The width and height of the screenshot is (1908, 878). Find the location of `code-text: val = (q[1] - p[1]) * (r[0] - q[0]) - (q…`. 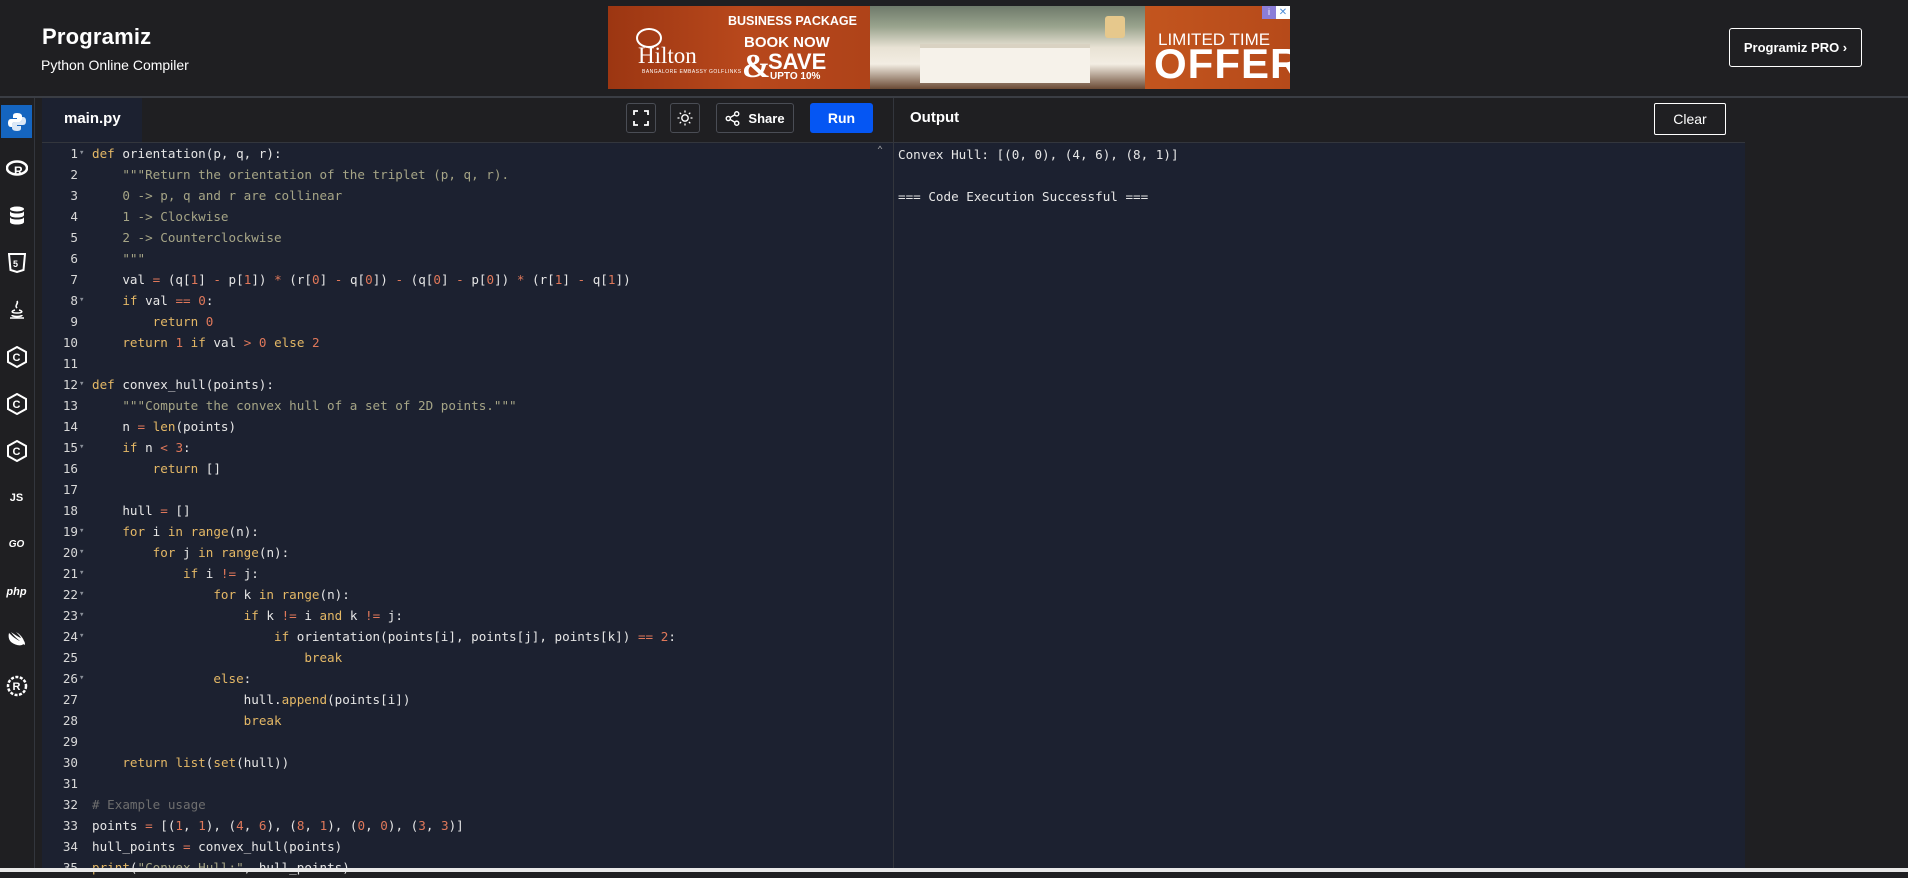

code-text: val = (q[1] - p[1]) * (r[0] - q[0]) - (q… is located at coordinates (361, 279).